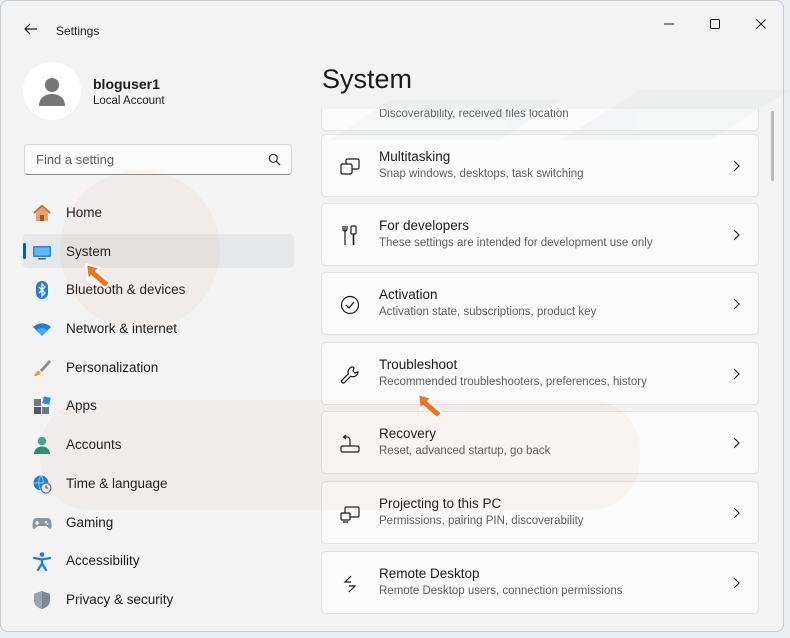 Image resolution: width=790 pixels, height=638 pixels. What do you see at coordinates (418, 364) in the screenshot?
I see `card-title: Troubleshoot` at bounding box center [418, 364].